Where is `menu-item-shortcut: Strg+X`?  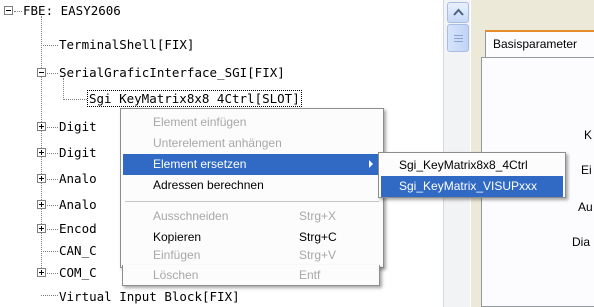
menu-item-shortcut: Strg+X is located at coordinates (318, 216).